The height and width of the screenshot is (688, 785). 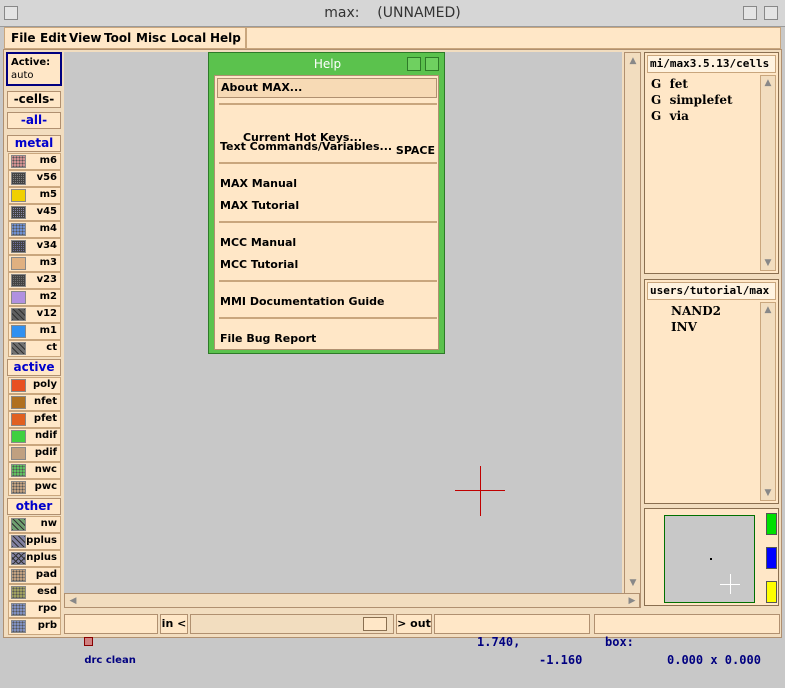 What do you see at coordinates (48, 523) in the screenshot?
I see `layer-label: nw` at bounding box center [48, 523].